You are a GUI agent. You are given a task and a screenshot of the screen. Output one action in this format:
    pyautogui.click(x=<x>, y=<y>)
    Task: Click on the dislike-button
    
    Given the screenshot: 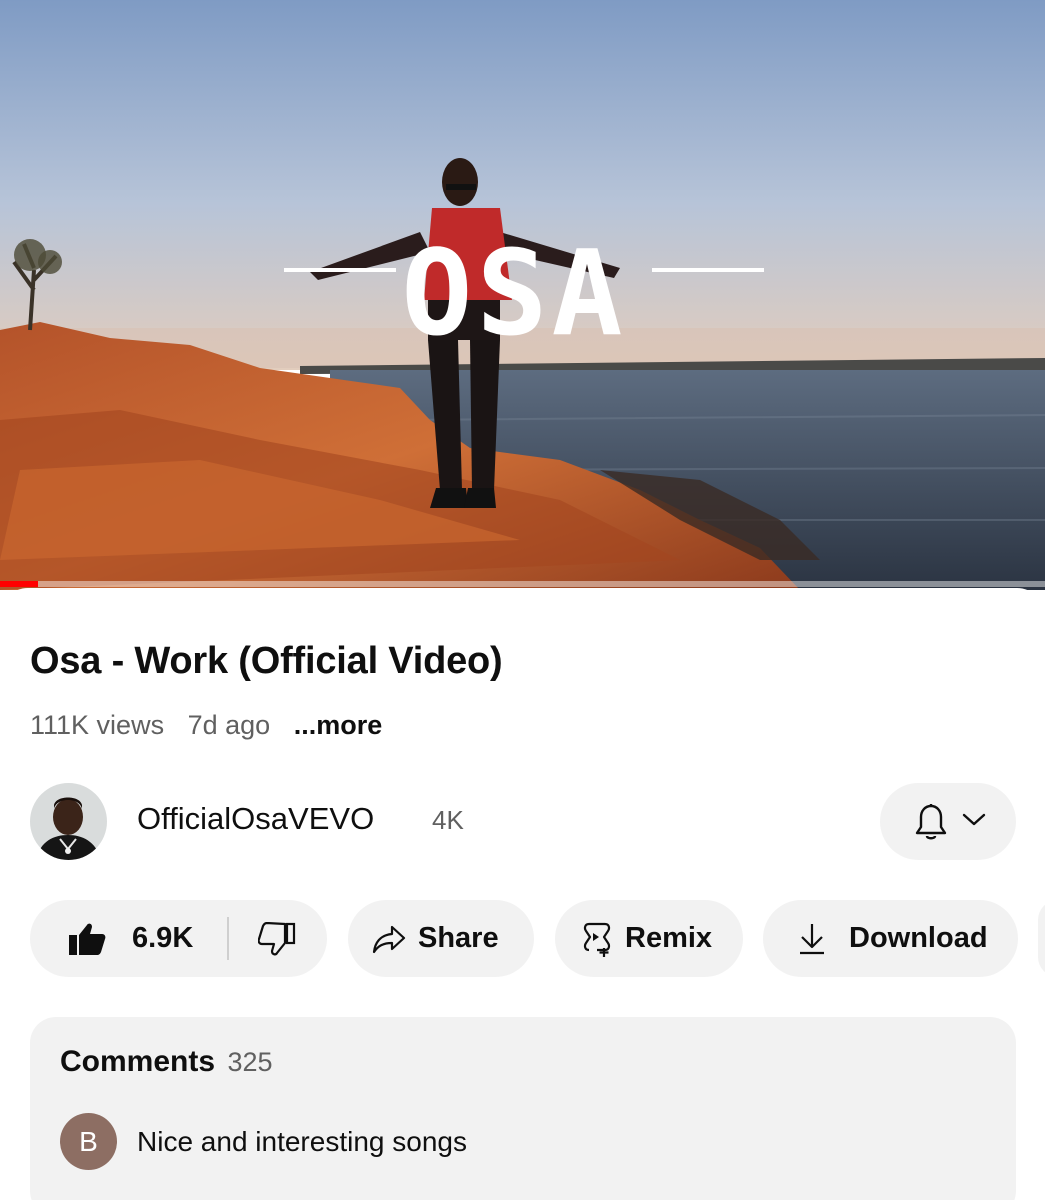 What is the action you would take?
    pyautogui.click(x=278, y=938)
    